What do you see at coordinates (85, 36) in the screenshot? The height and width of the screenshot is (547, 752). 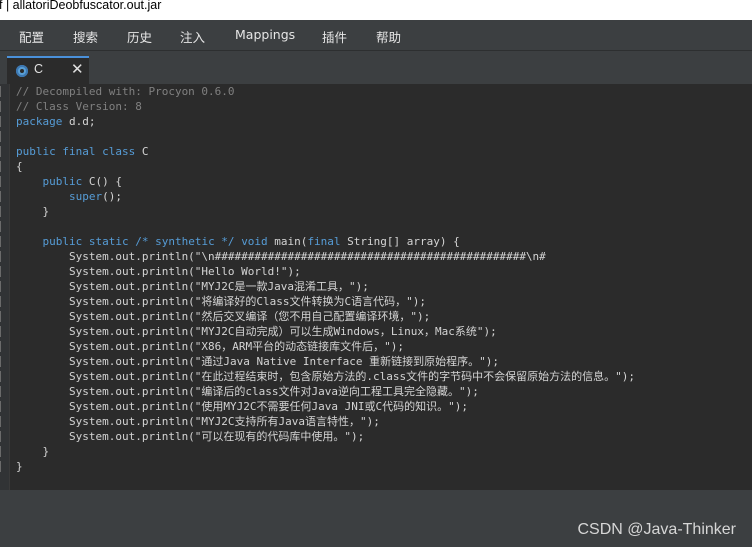 I see `menu-search: 搜索` at bounding box center [85, 36].